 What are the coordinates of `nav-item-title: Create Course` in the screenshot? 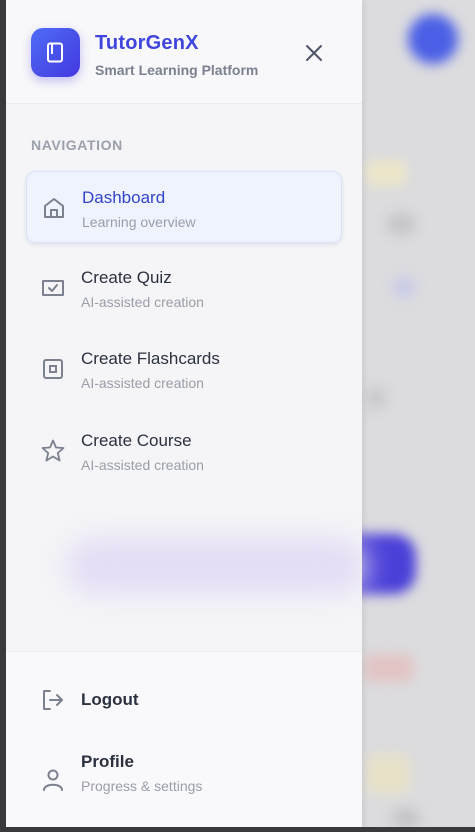 It's located at (136, 440).